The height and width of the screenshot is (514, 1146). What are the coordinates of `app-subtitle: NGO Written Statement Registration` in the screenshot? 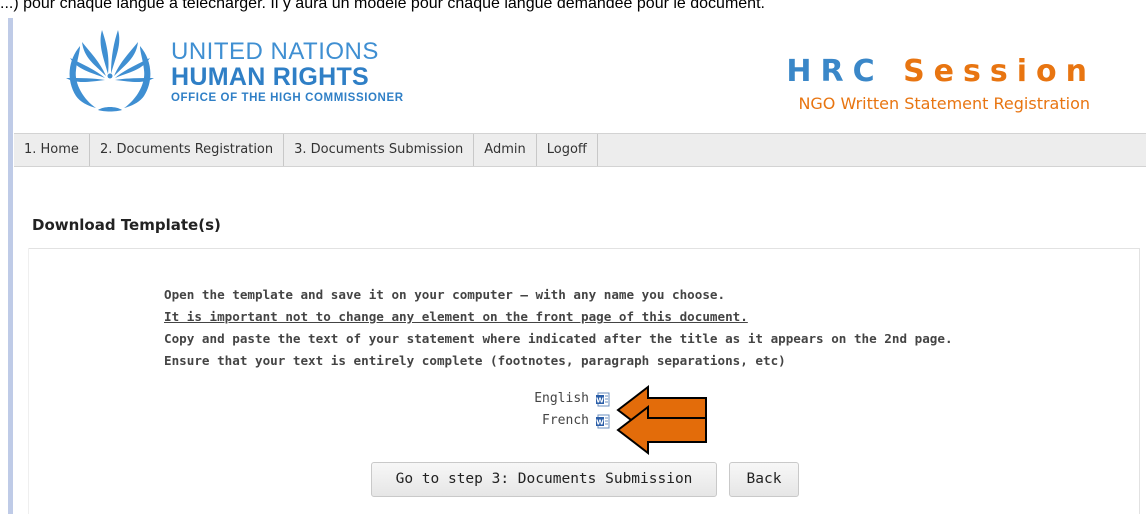 It's located at (944, 103).